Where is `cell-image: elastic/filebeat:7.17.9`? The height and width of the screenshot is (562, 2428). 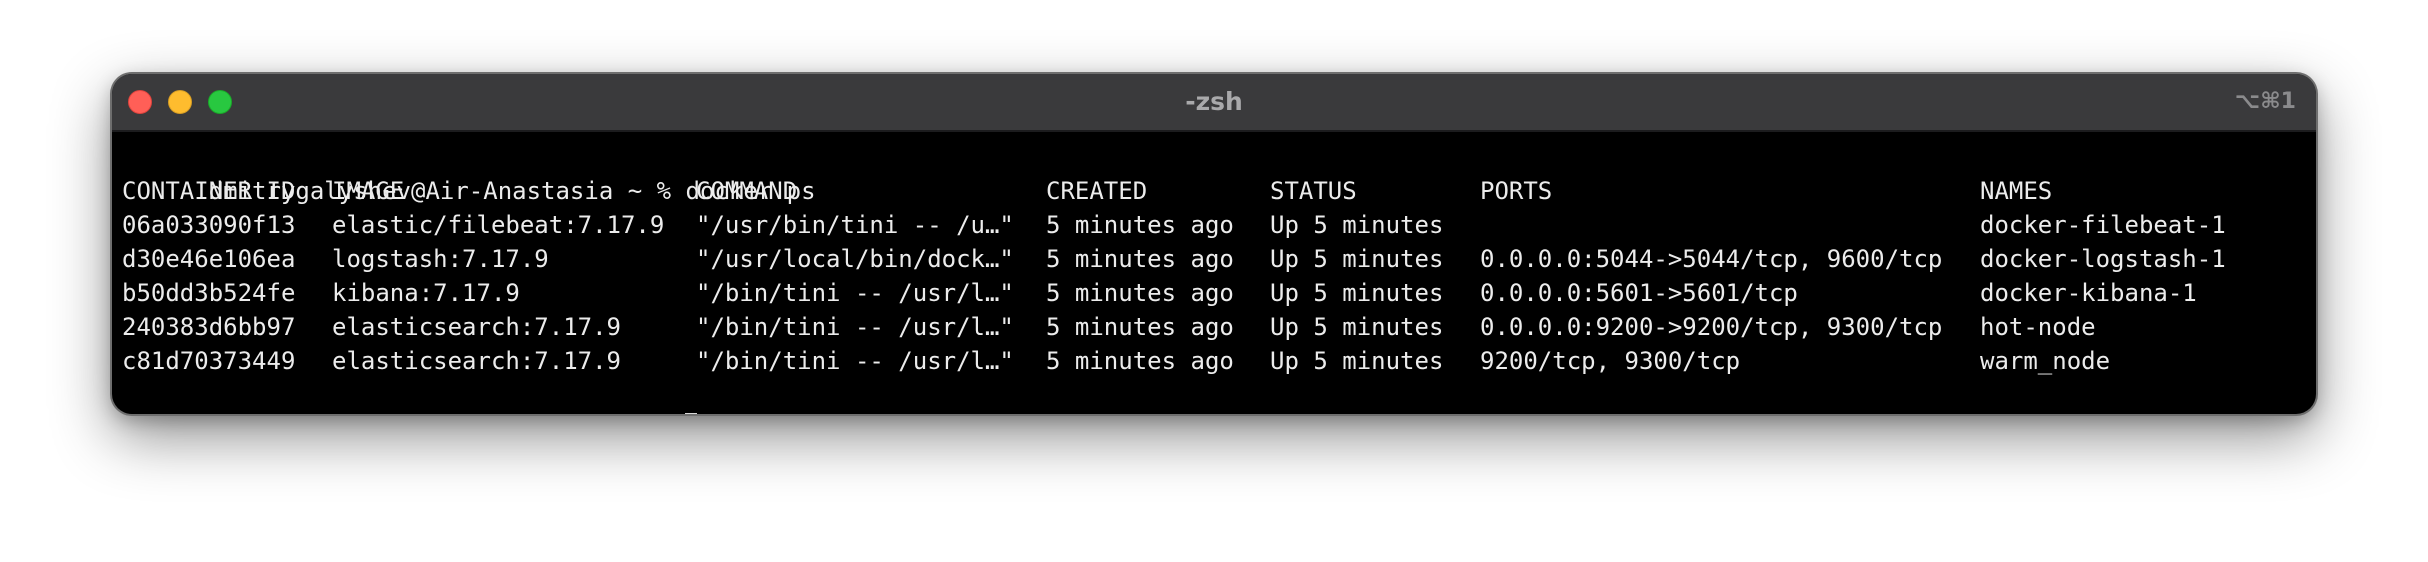
cell-image: elastic/filebeat:7.17.9 is located at coordinates (498, 225).